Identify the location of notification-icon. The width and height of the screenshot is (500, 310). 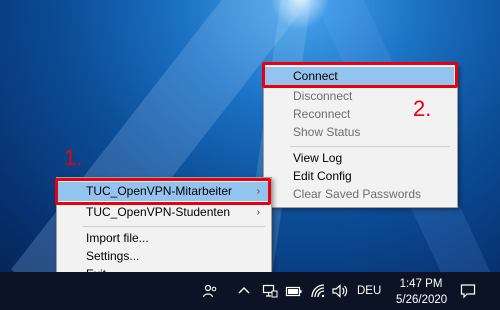
(468, 291).